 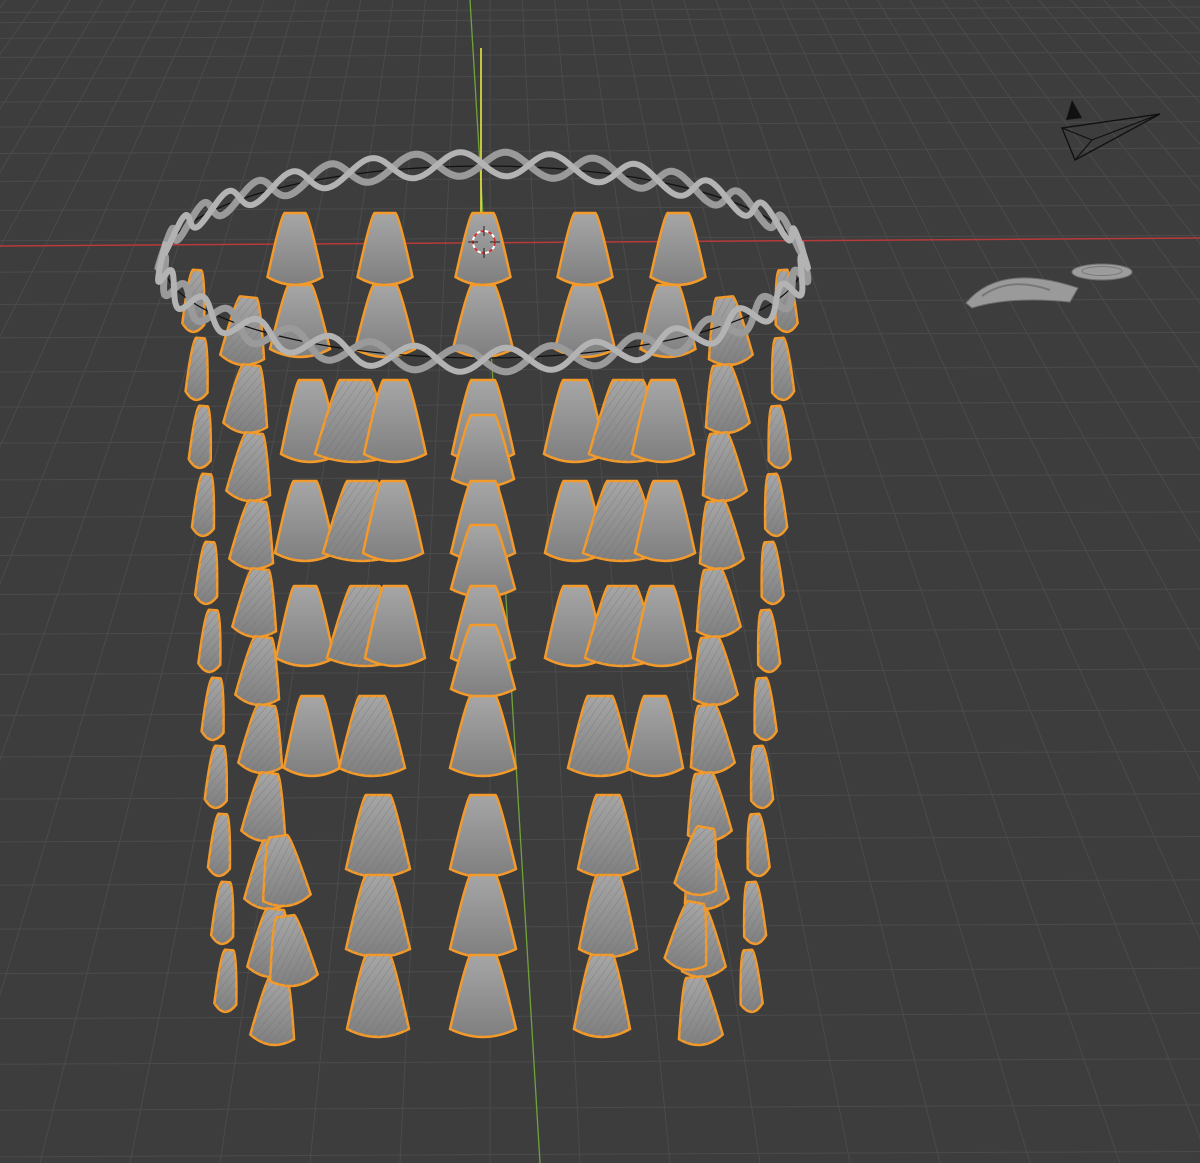 I want to click on distant-object-disc, so click(x=1102, y=272).